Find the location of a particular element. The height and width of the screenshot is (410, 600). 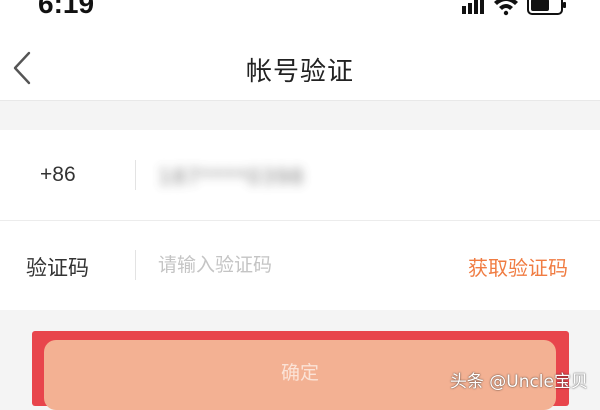

code-label: 验证码 is located at coordinates (57, 268).